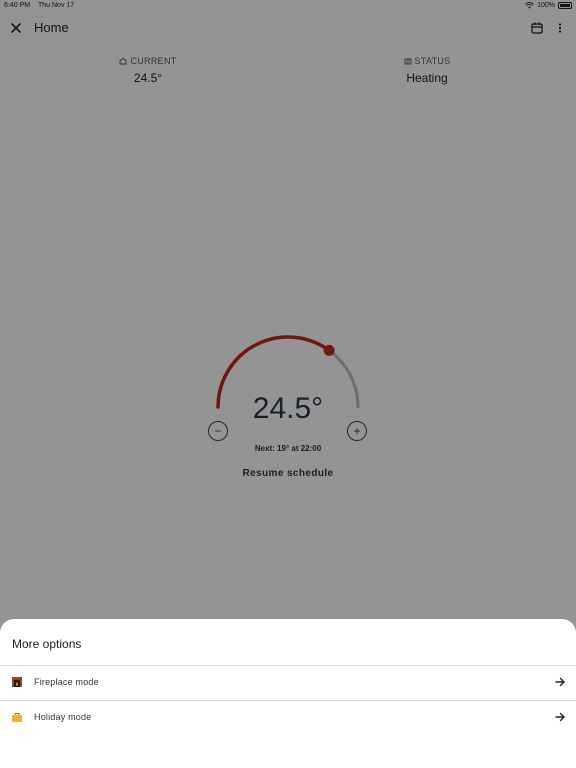  Describe the element at coordinates (17, 717) in the screenshot. I see `suitcase-icon` at that location.